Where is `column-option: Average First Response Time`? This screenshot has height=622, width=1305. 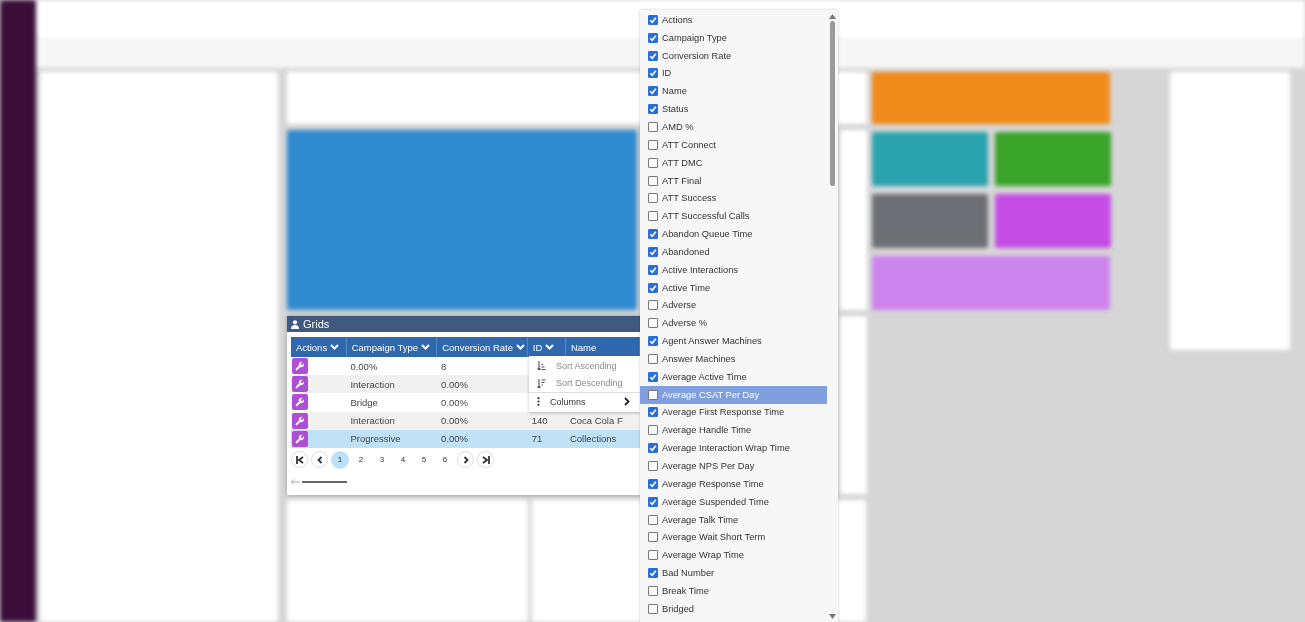
column-option: Average First Response Time is located at coordinates (733, 412).